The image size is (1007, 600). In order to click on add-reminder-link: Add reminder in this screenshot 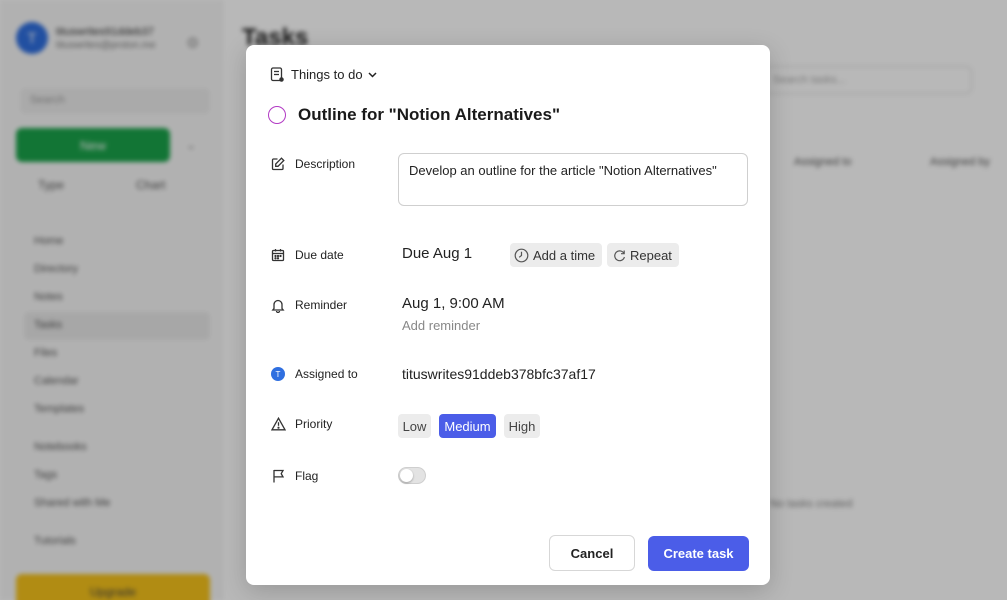, I will do `click(441, 325)`.